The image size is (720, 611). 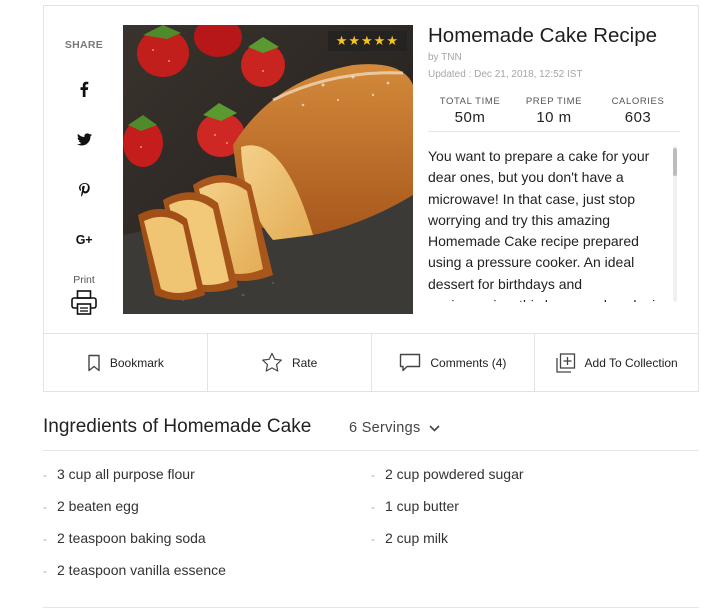 I want to click on stat-value: 50m, so click(x=470, y=117).